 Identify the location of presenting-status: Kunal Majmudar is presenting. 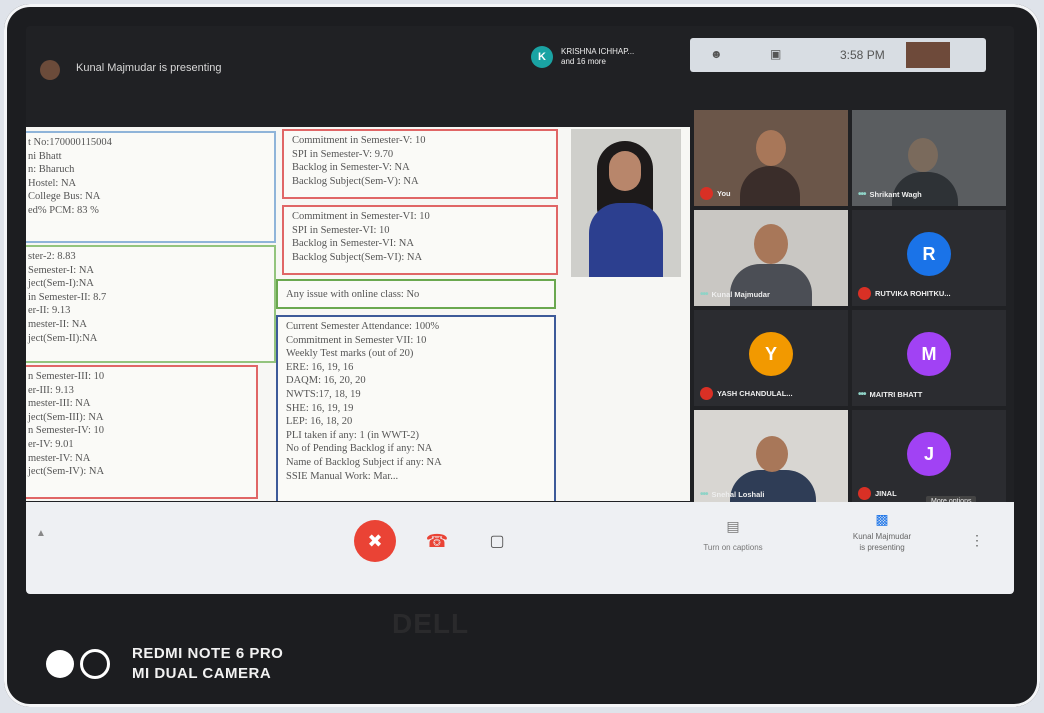
(149, 68).